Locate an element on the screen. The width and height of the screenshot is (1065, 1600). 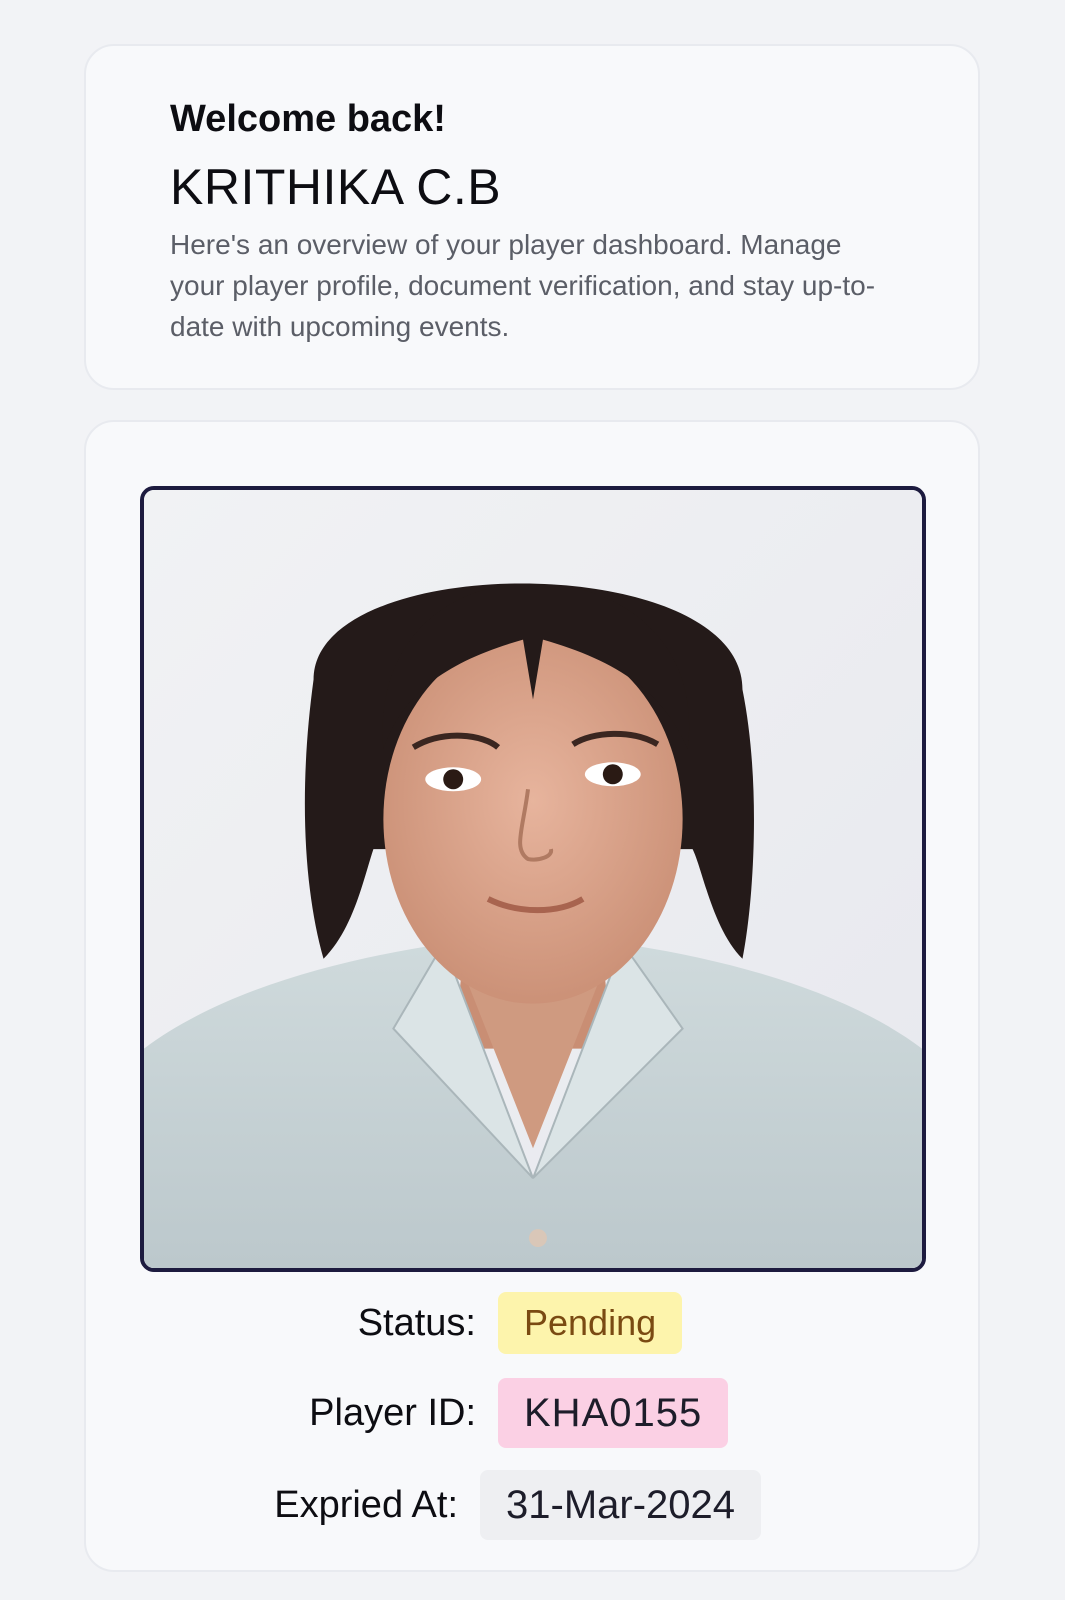
player-id-label: Player ID: is located at coordinates (392, 1412).